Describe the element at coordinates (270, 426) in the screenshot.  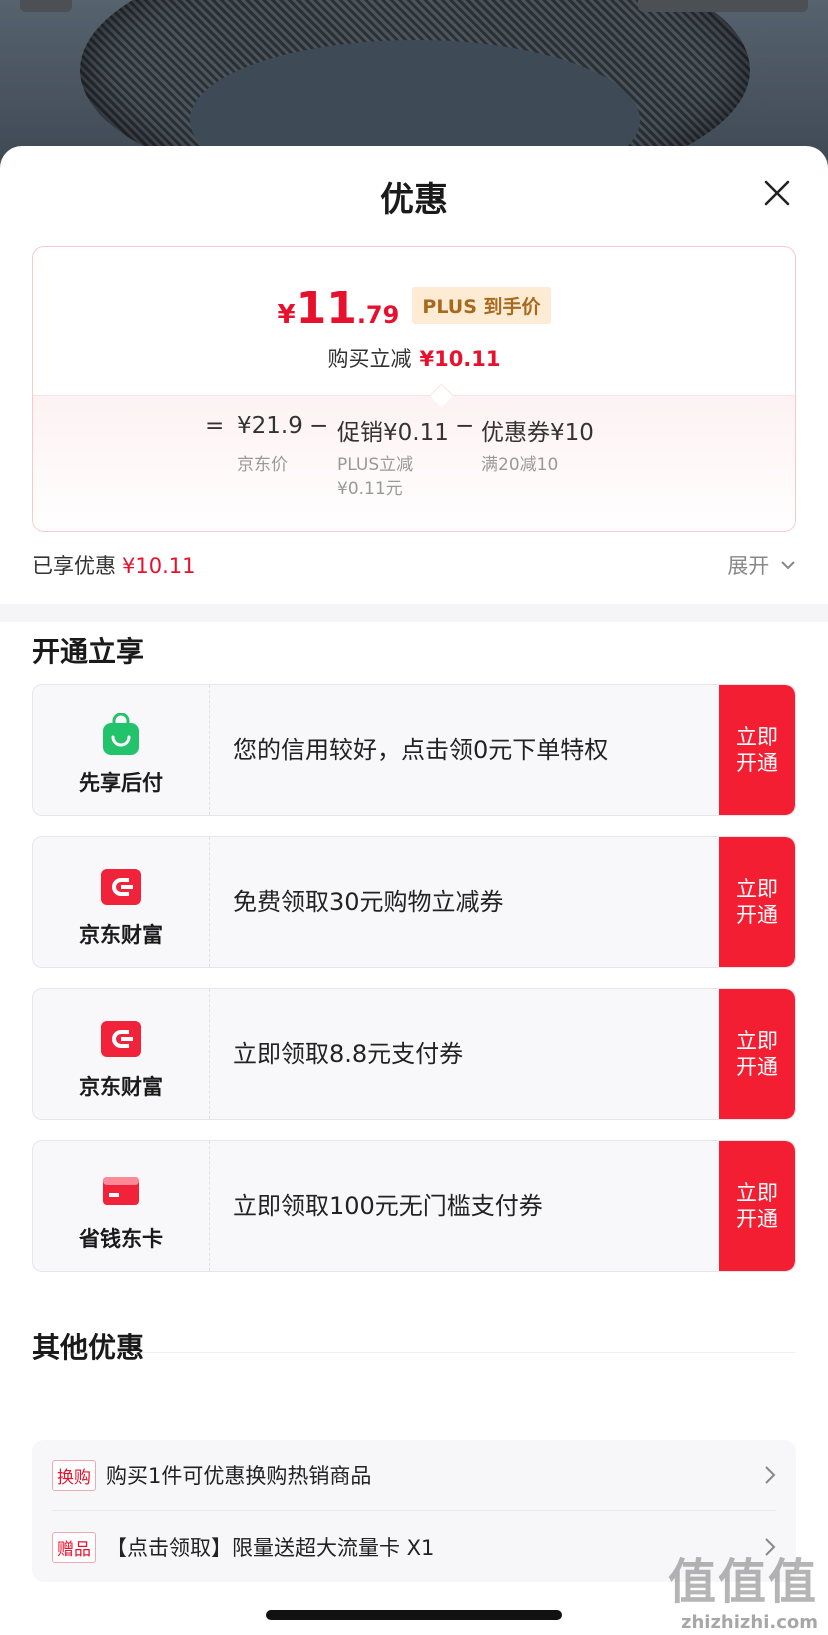
I see `formula-base-price: ¥21.9` at that location.